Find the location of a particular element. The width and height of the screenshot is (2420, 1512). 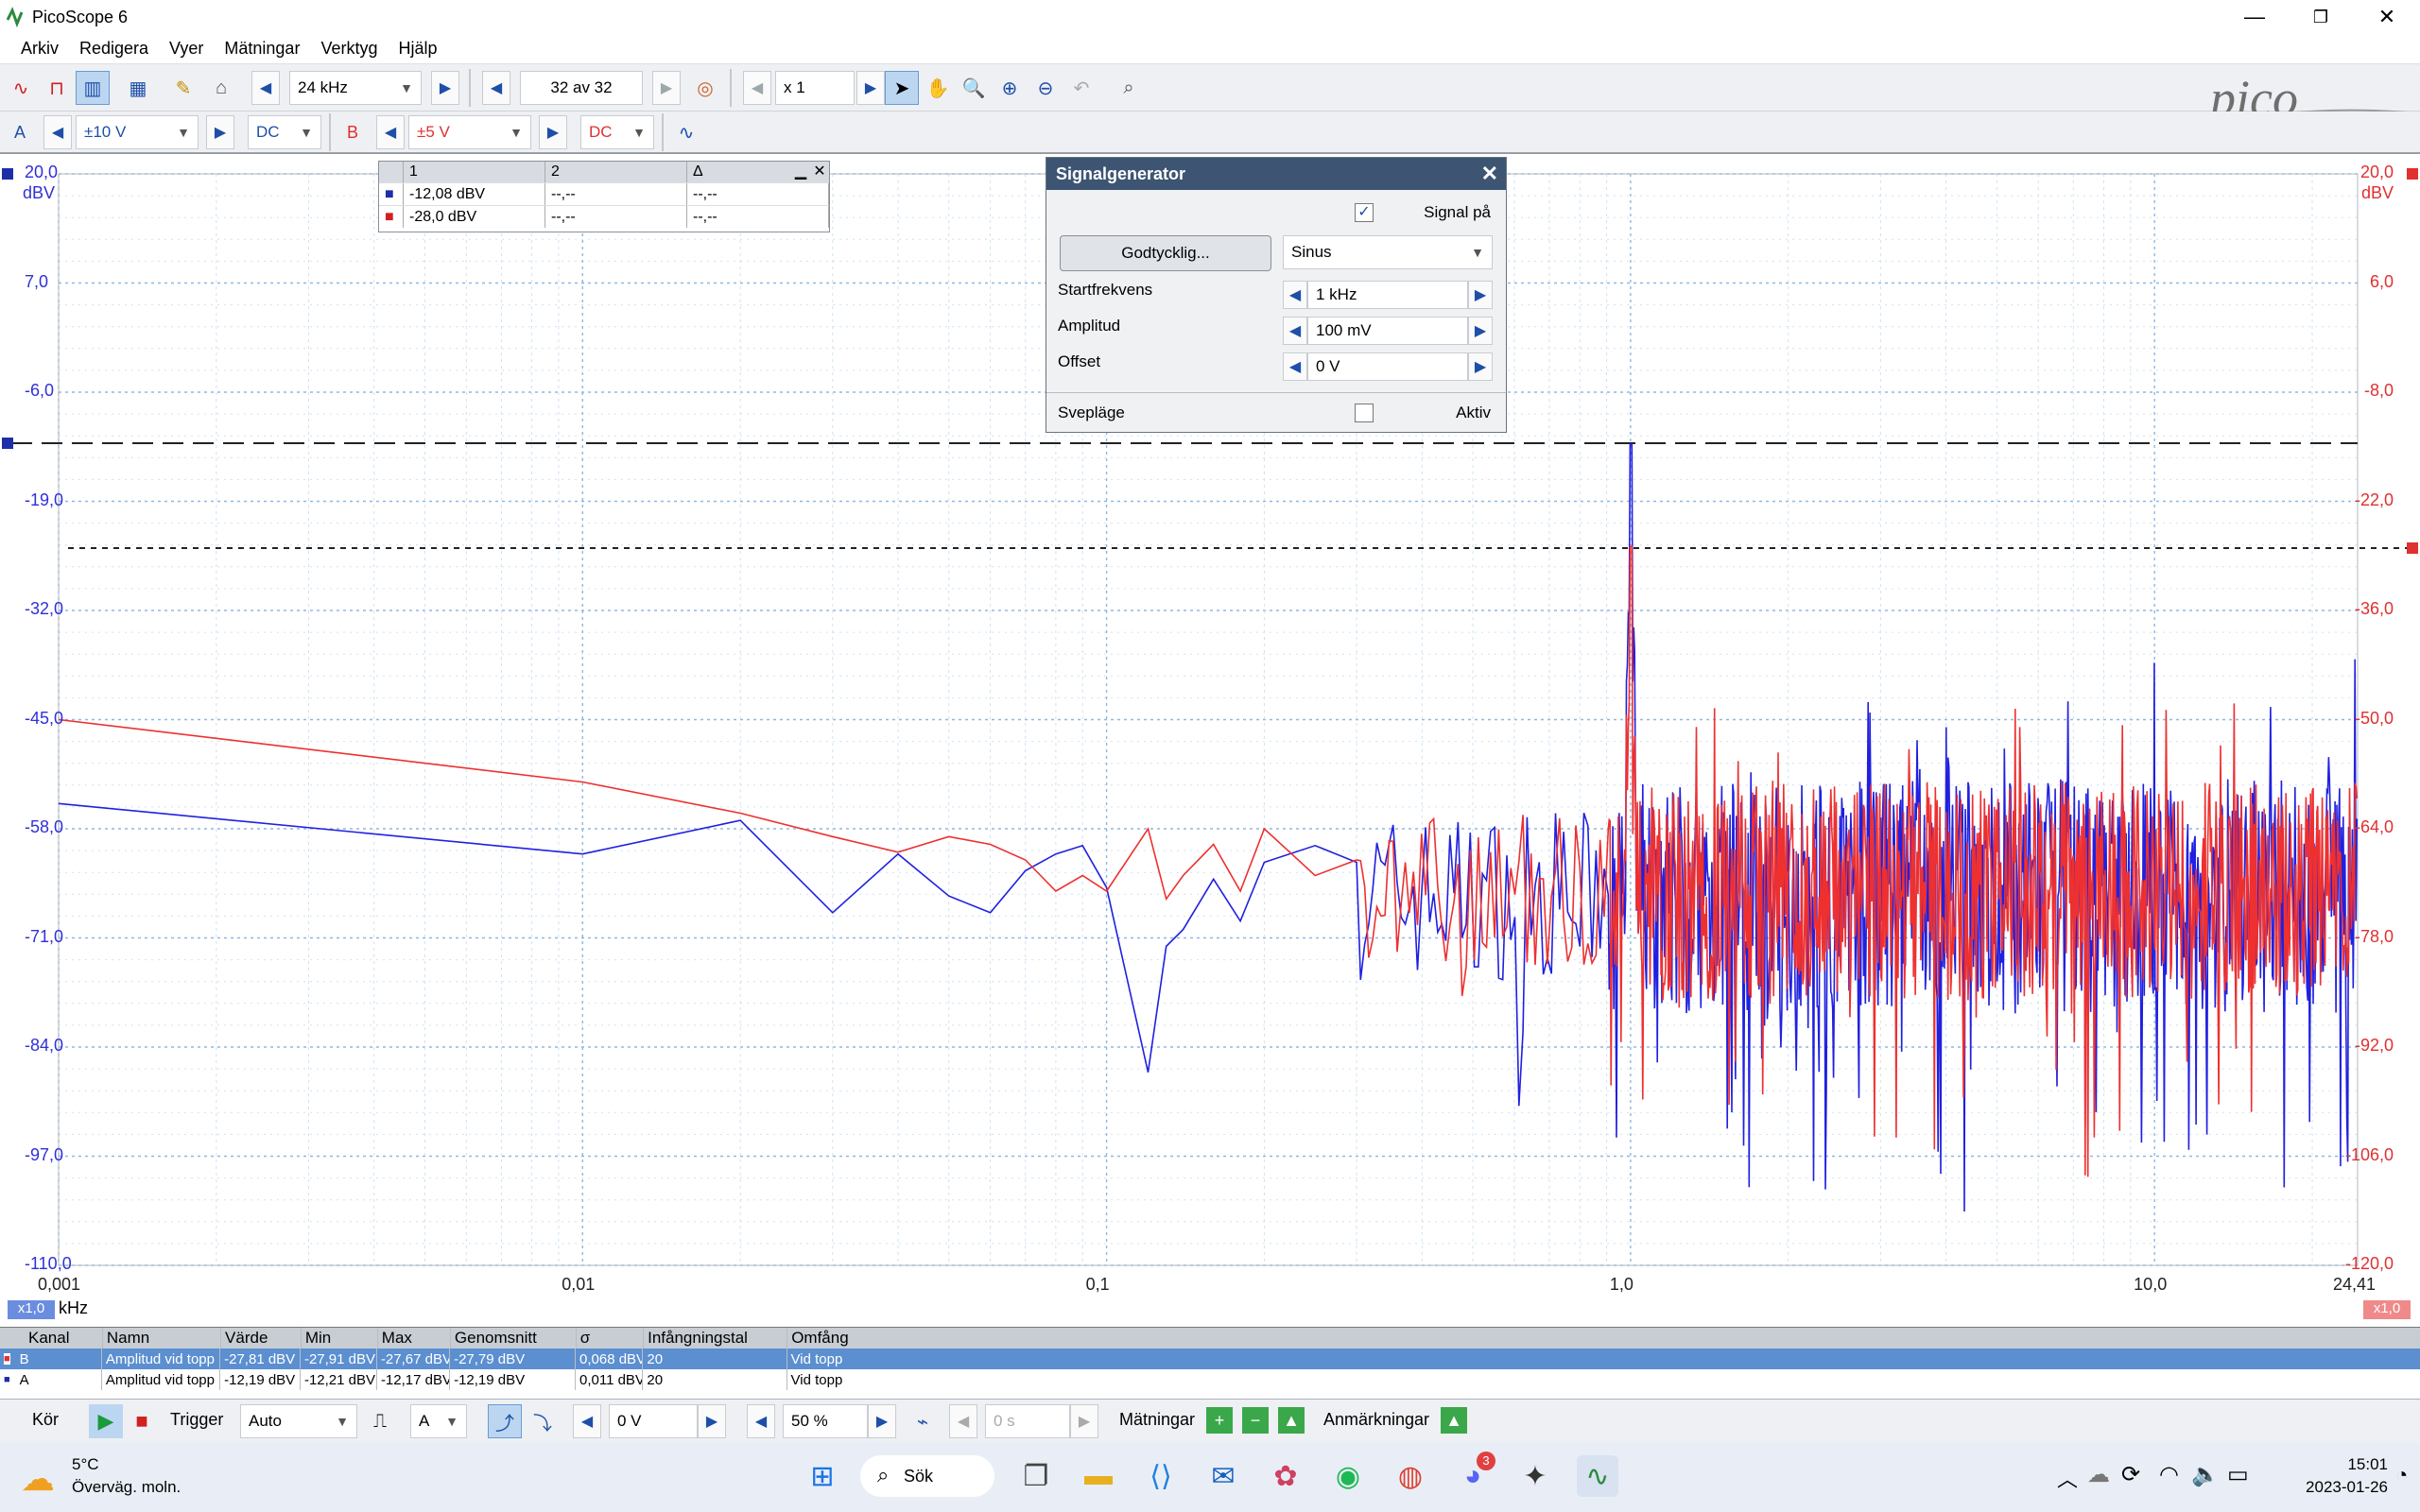

channel-a-range-prev: ◀ is located at coordinates (57, 132).